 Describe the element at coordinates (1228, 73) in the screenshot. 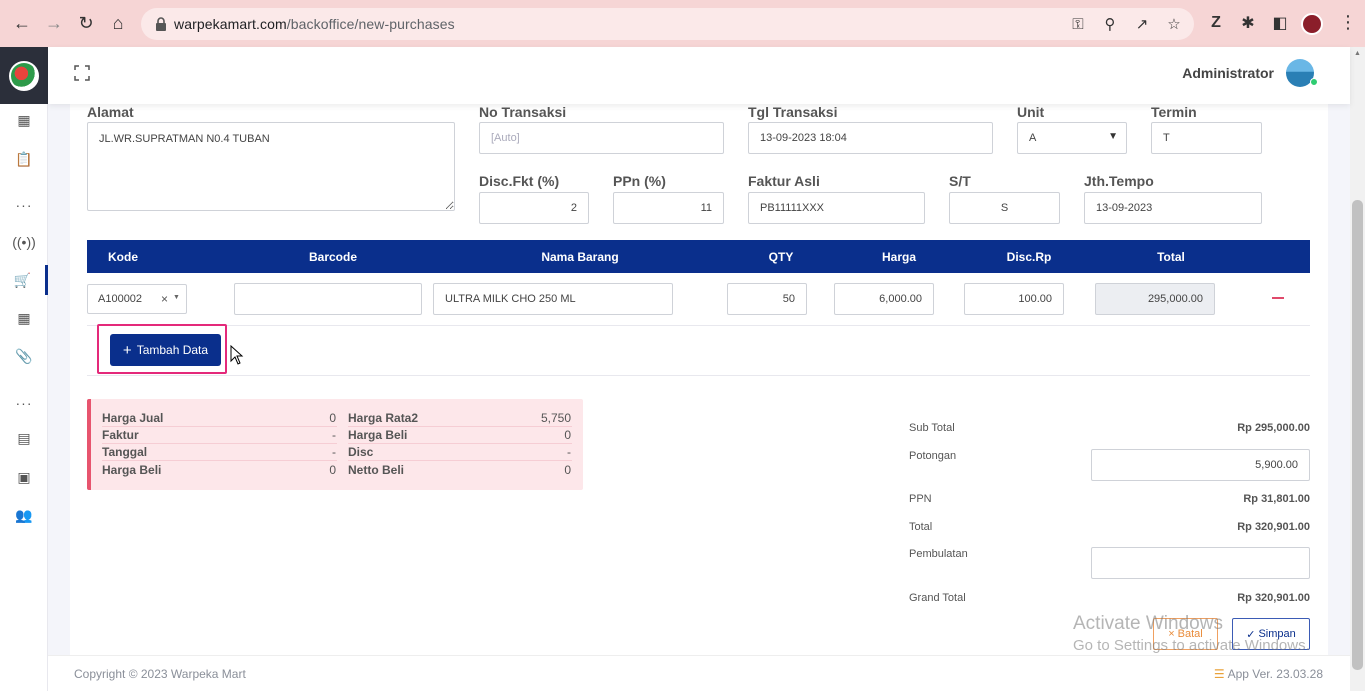

I see `user-name: Administrator` at that location.